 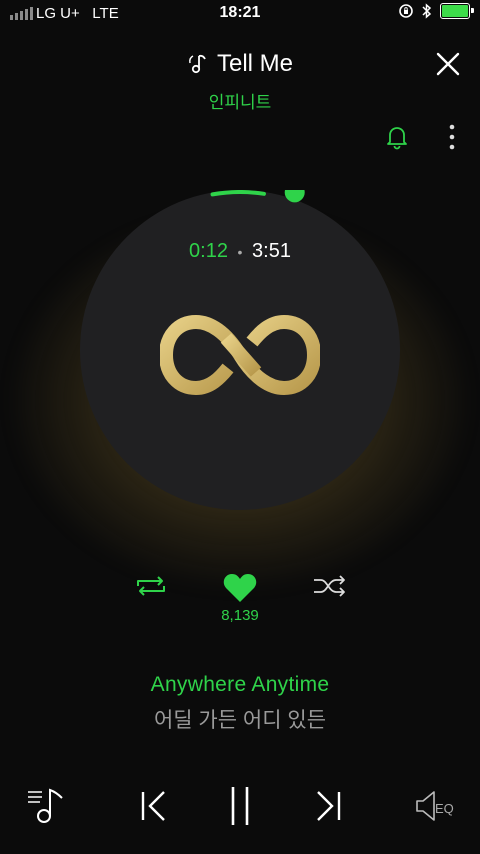 What do you see at coordinates (427, 11) in the screenshot?
I see `bluetooth-icon` at bounding box center [427, 11].